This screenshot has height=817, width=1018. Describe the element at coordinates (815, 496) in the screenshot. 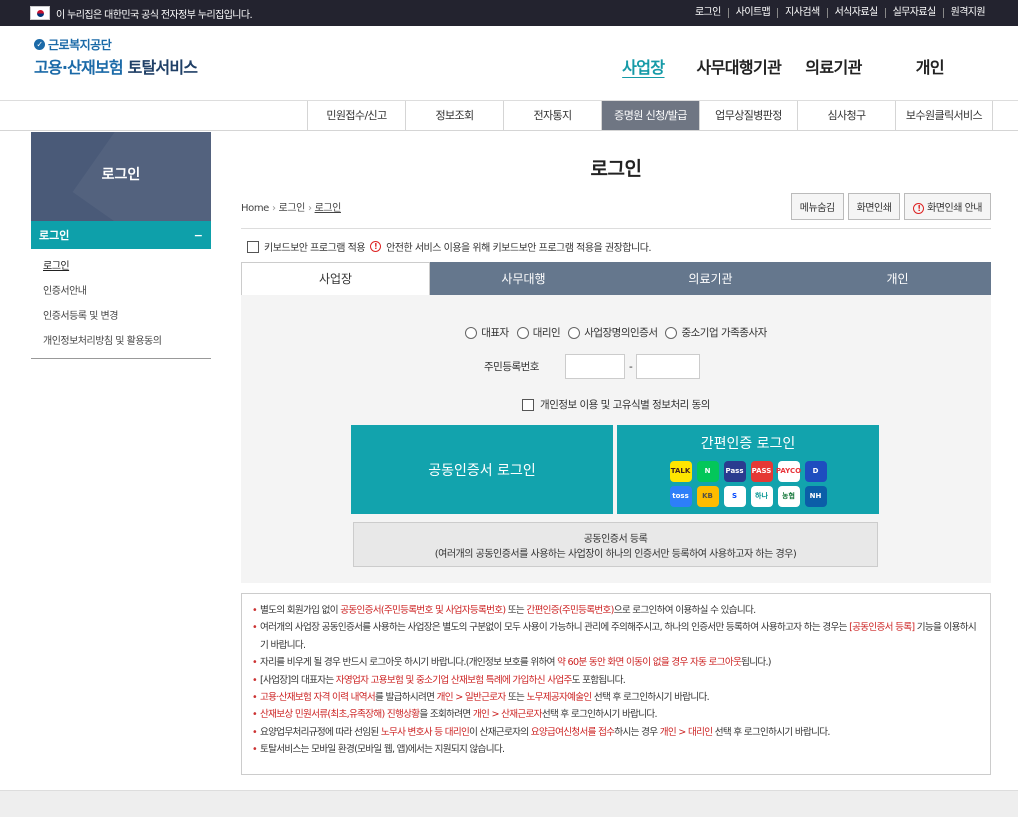

I see `simple-auth-provider-icon: NH` at that location.